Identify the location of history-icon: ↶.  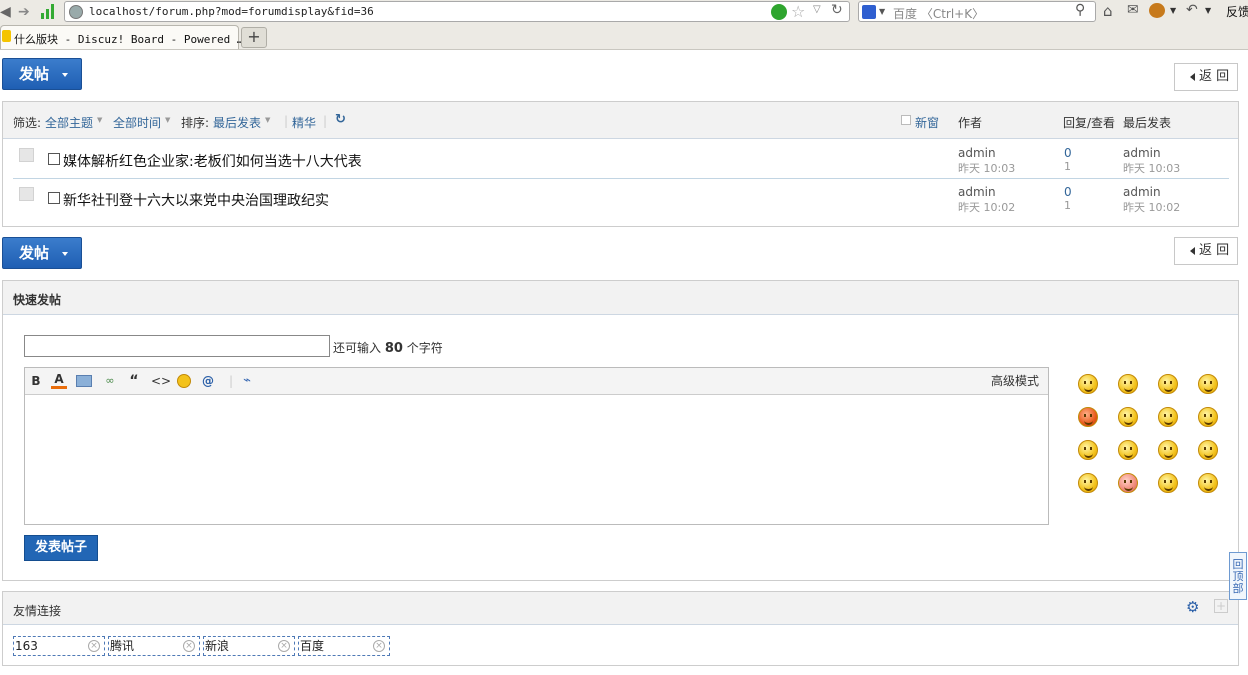
(1192, 10).